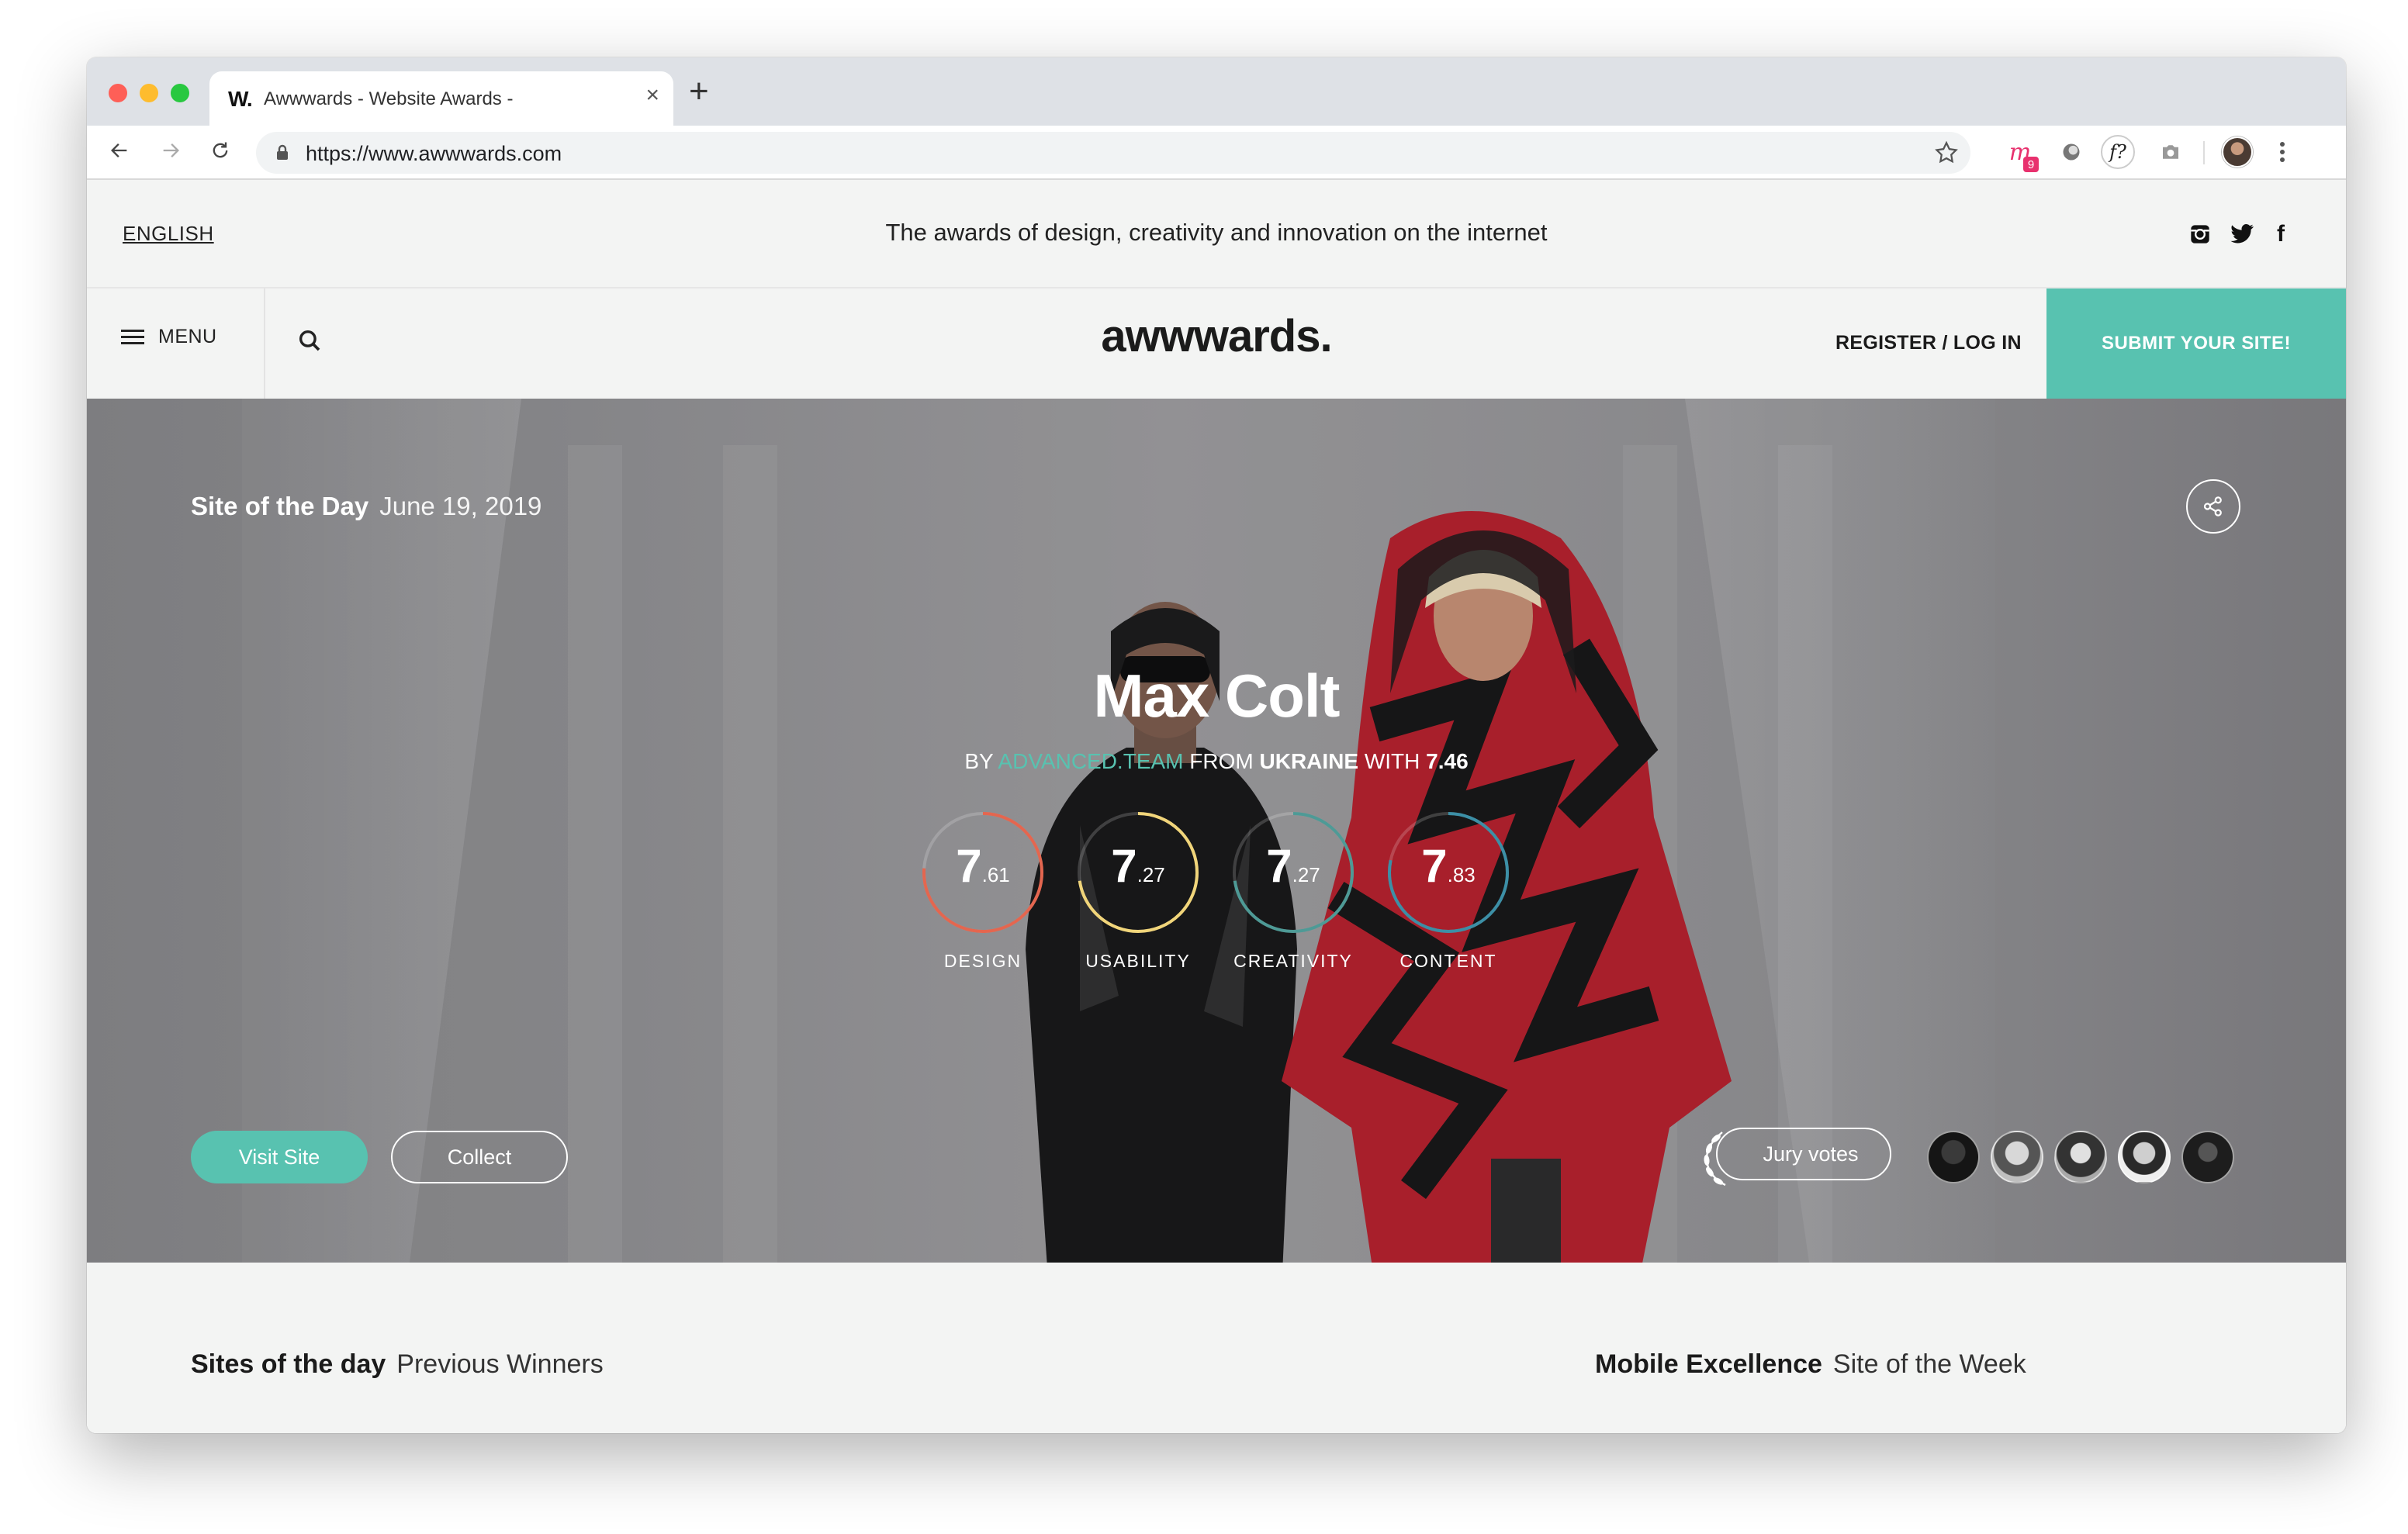 This screenshot has height=1534, width=2408. What do you see at coordinates (1090, 761) in the screenshot?
I see `byline-team-link: ADVANCED.TEAM` at bounding box center [1090, 761].